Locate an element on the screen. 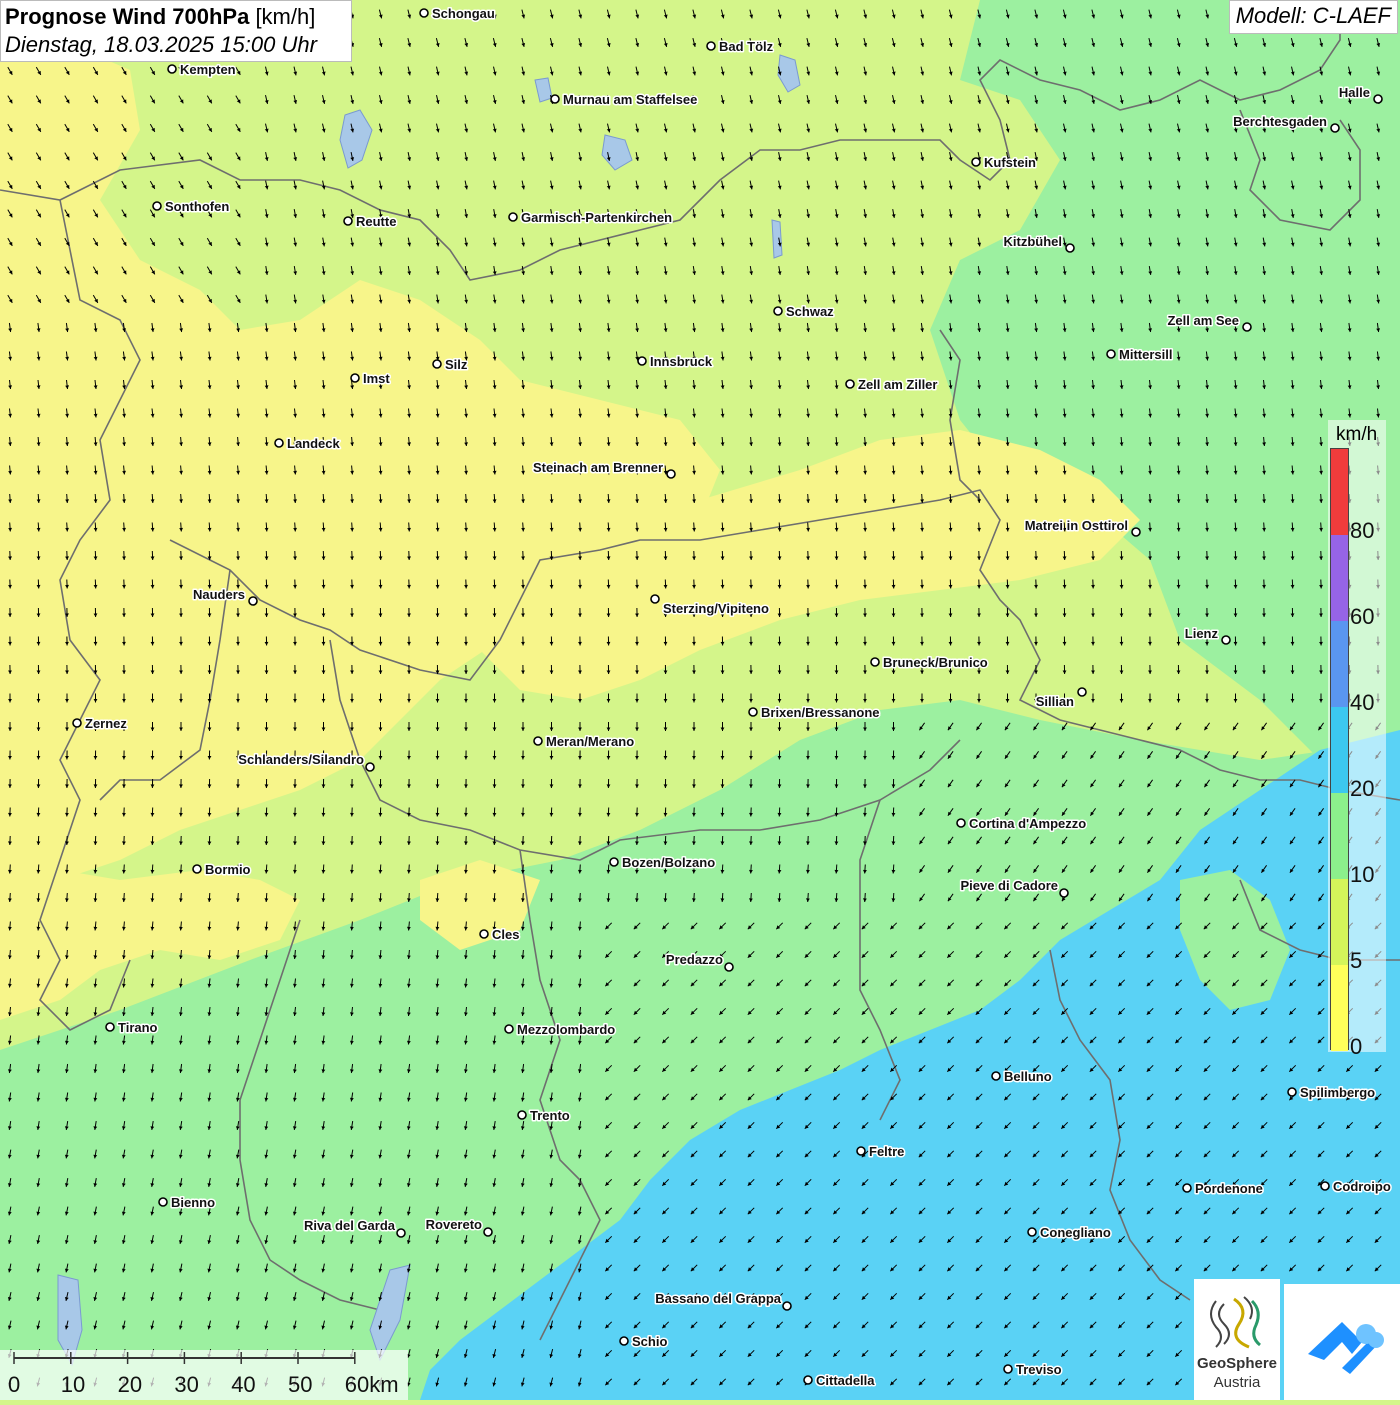  mountain-cloud-icon is located at coordinates (1342, 1342).